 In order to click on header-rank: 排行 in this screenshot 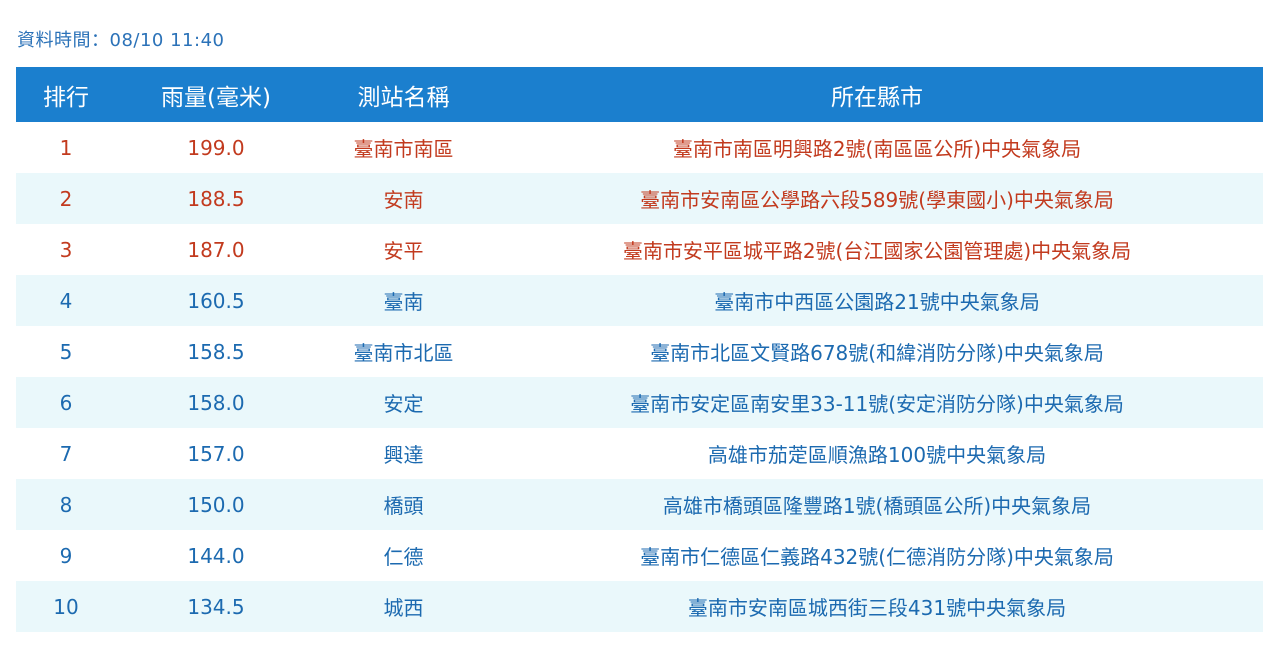, I will do `click(66, 97)`.